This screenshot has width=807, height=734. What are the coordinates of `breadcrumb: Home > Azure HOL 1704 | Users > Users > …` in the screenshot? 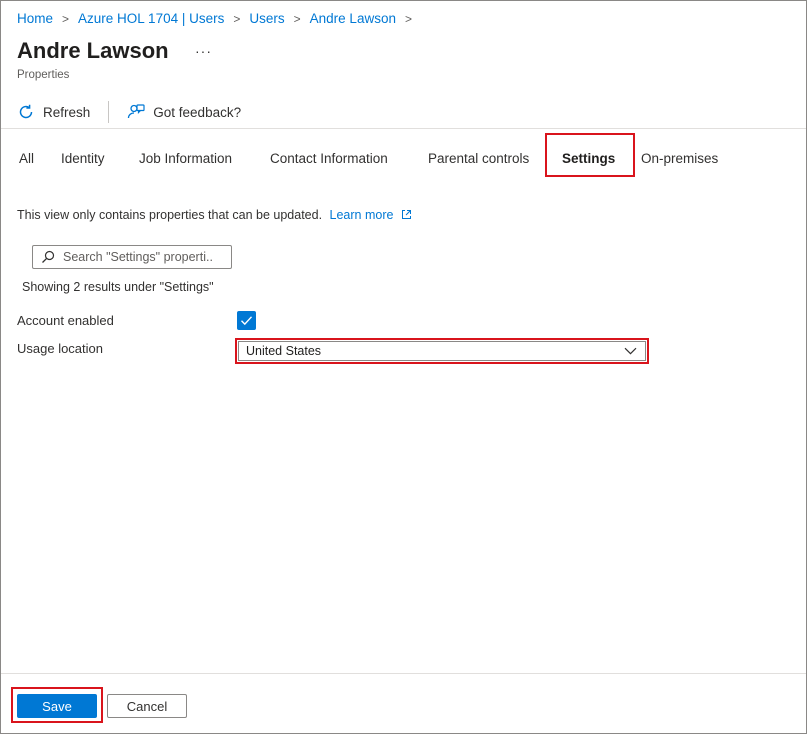 It's located at (219, 18).